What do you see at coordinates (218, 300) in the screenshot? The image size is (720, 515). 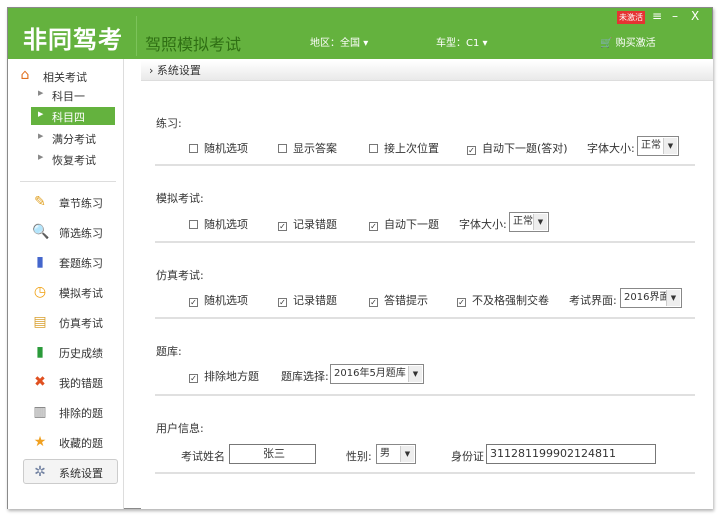 I see `option-checkbox: ✓ 随机选项` at bounding box center [218, 300].